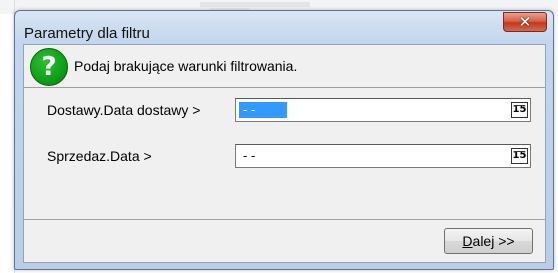 The height and width of the screenshot is (273, 558). Describe the element at coordinates (87, 33) in the screenshot. I see `window-title: Parametry dla filtru` at that location.